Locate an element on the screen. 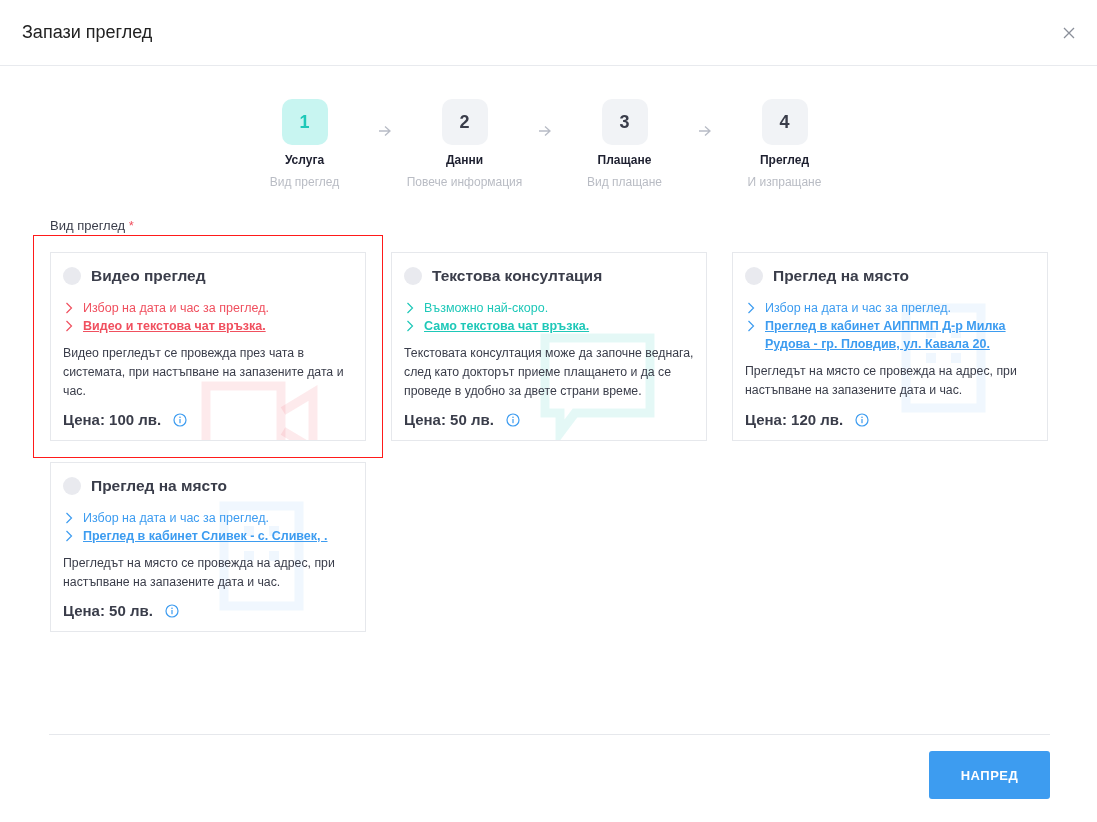 Image resolution: width=1097 pixels, height=822 pixels. price-text: Цена: 120 лв. is located at coordinates (794, 419).